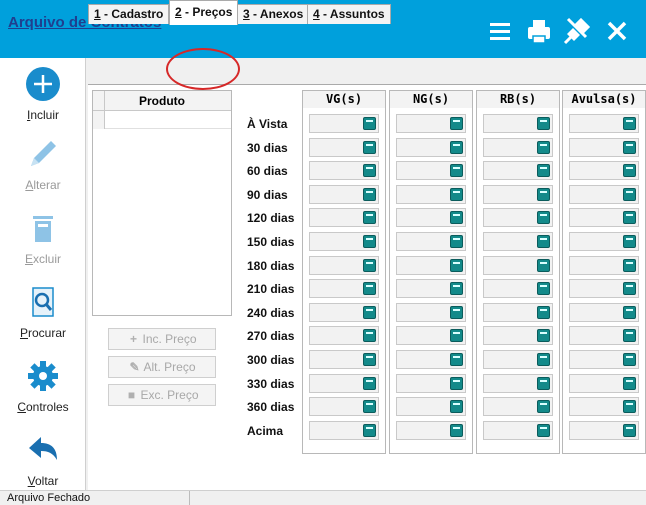 This screenshot has height=505, width=646. I want to click on tab-anexos: 3 - Anexos, so click(273, 14).